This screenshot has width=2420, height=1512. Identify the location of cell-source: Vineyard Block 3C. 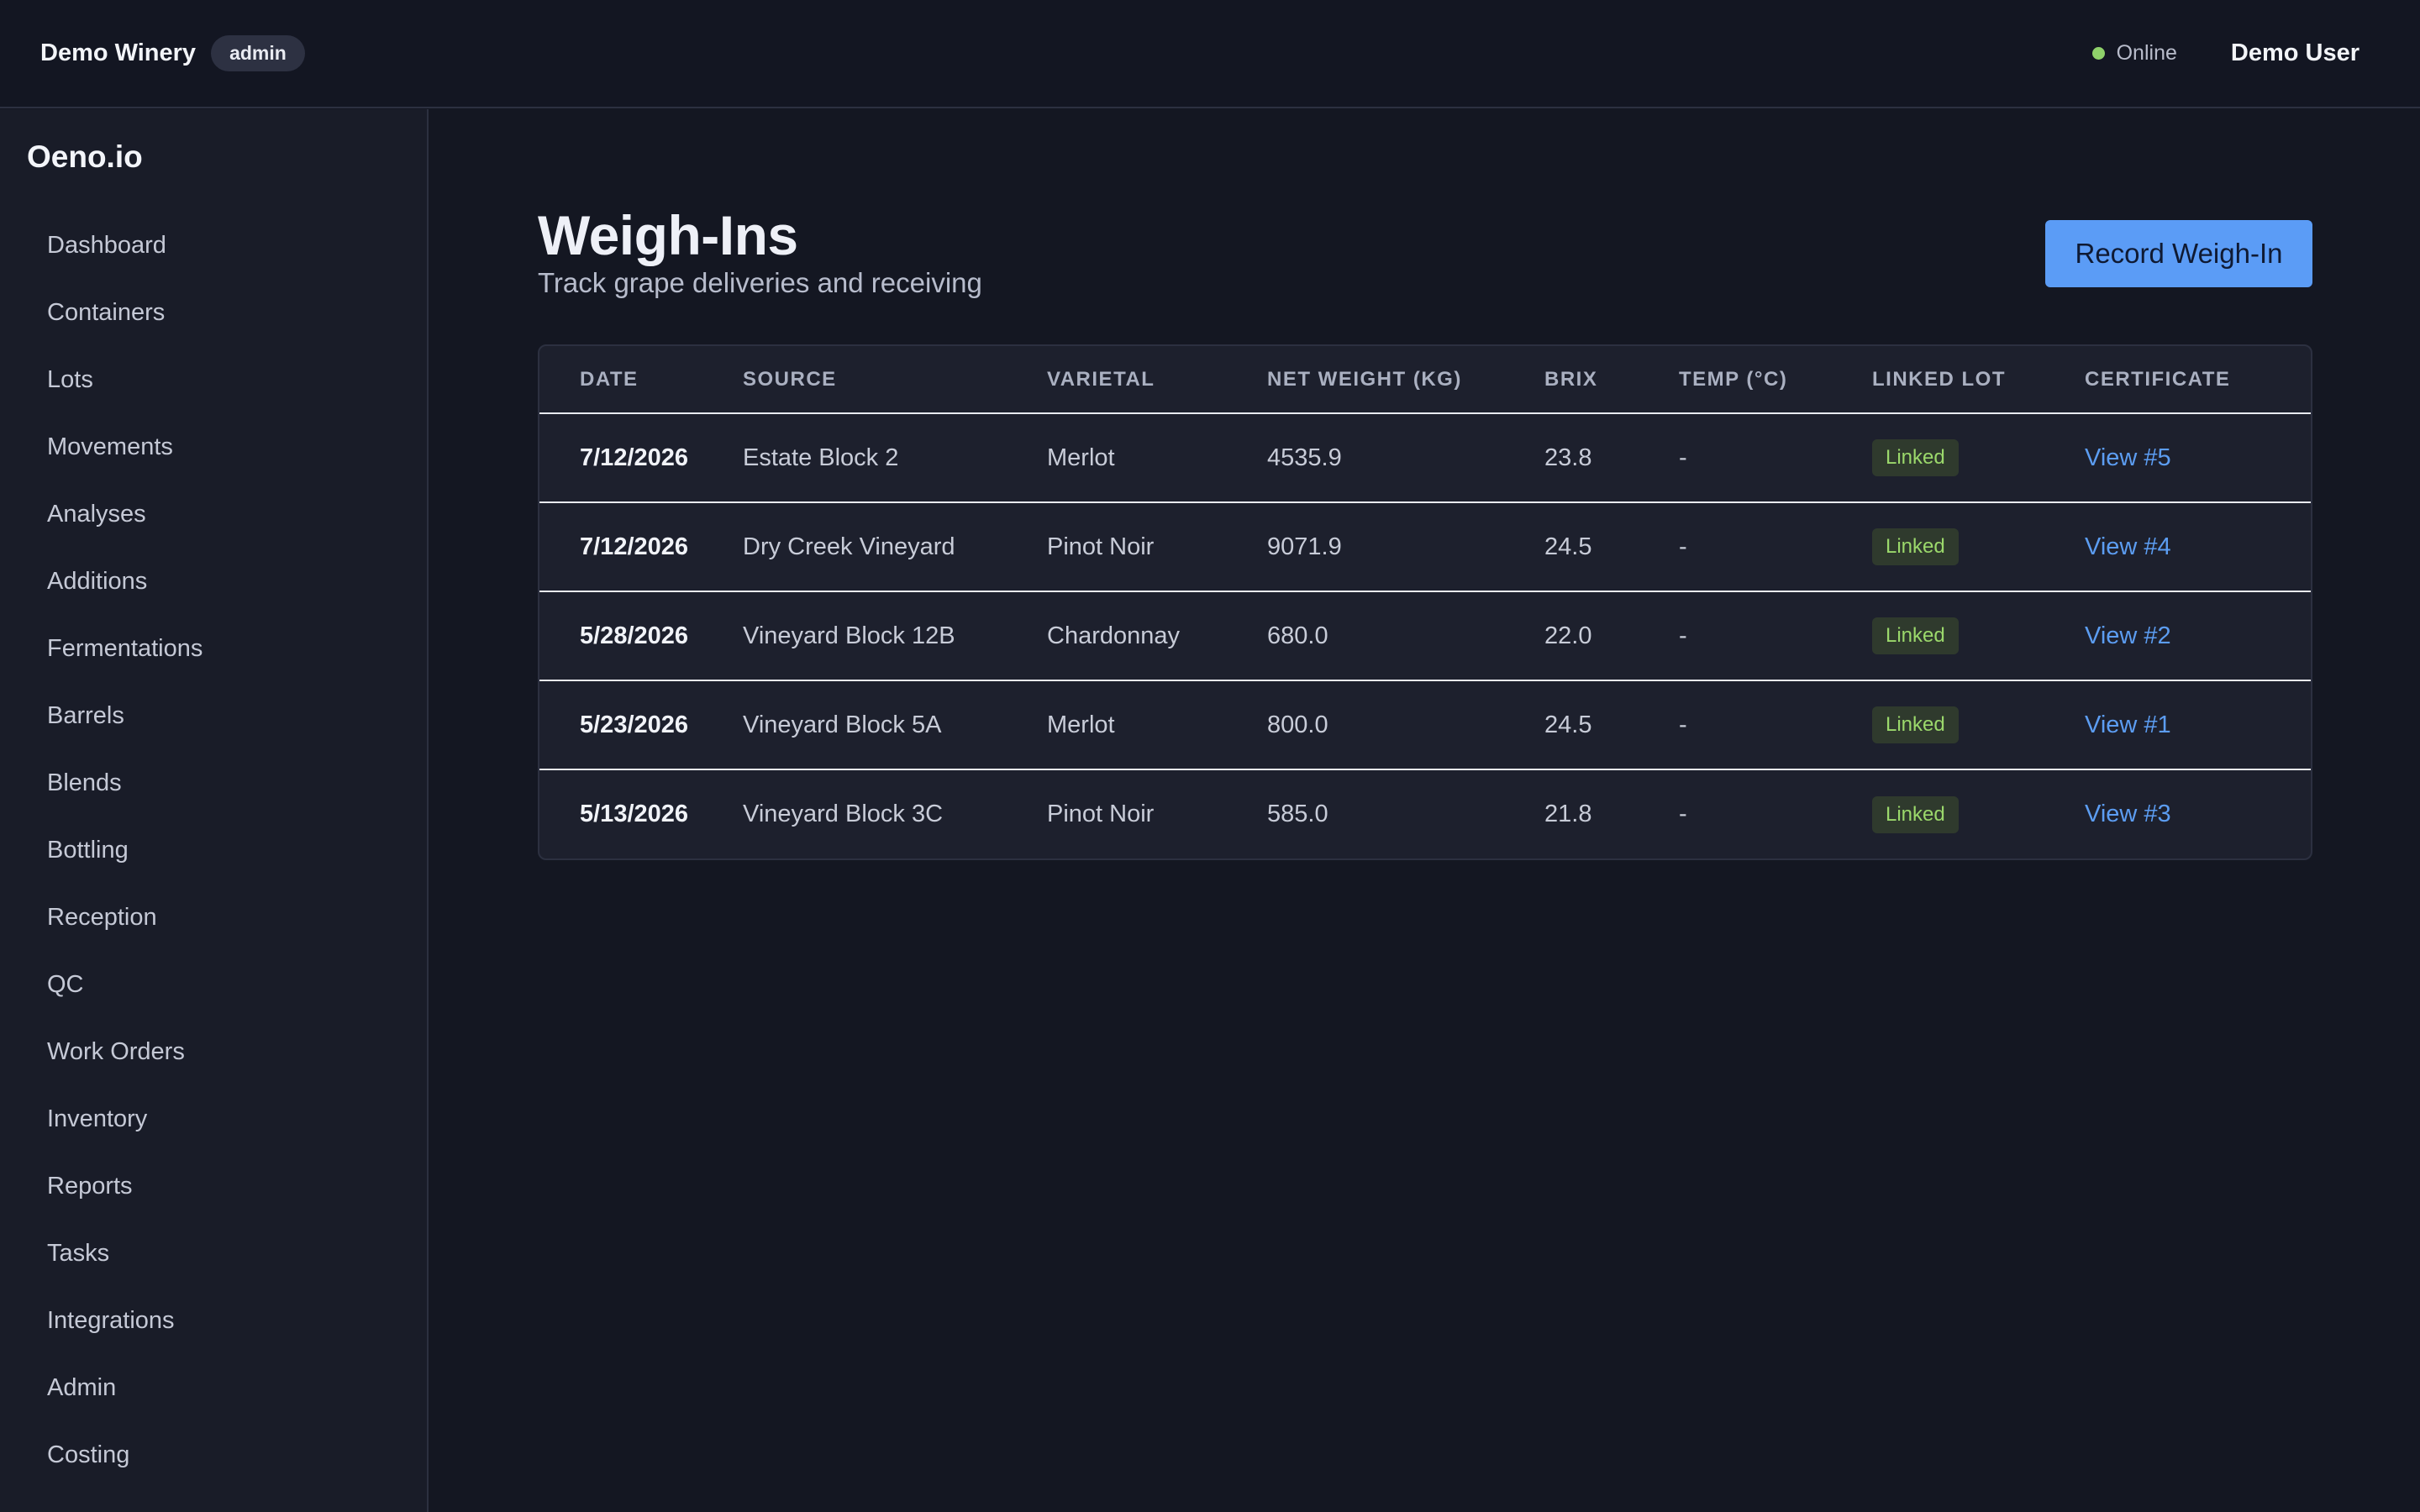
(843, 814).